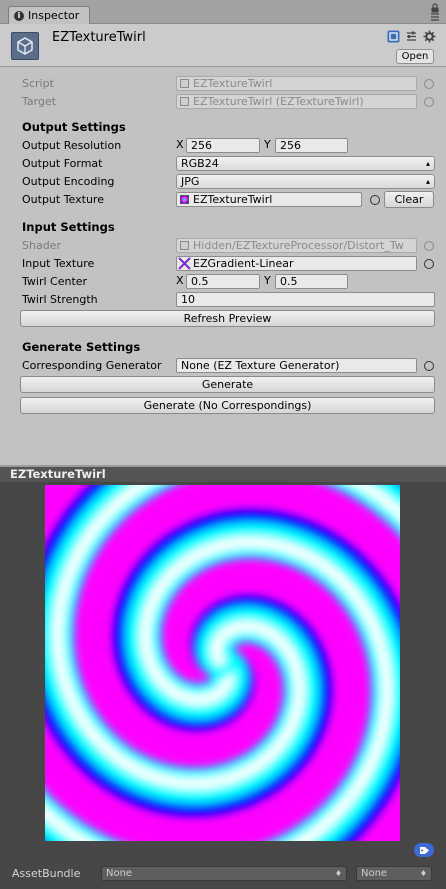  I want to click on resolution-x-label: X, so click(180, 144).